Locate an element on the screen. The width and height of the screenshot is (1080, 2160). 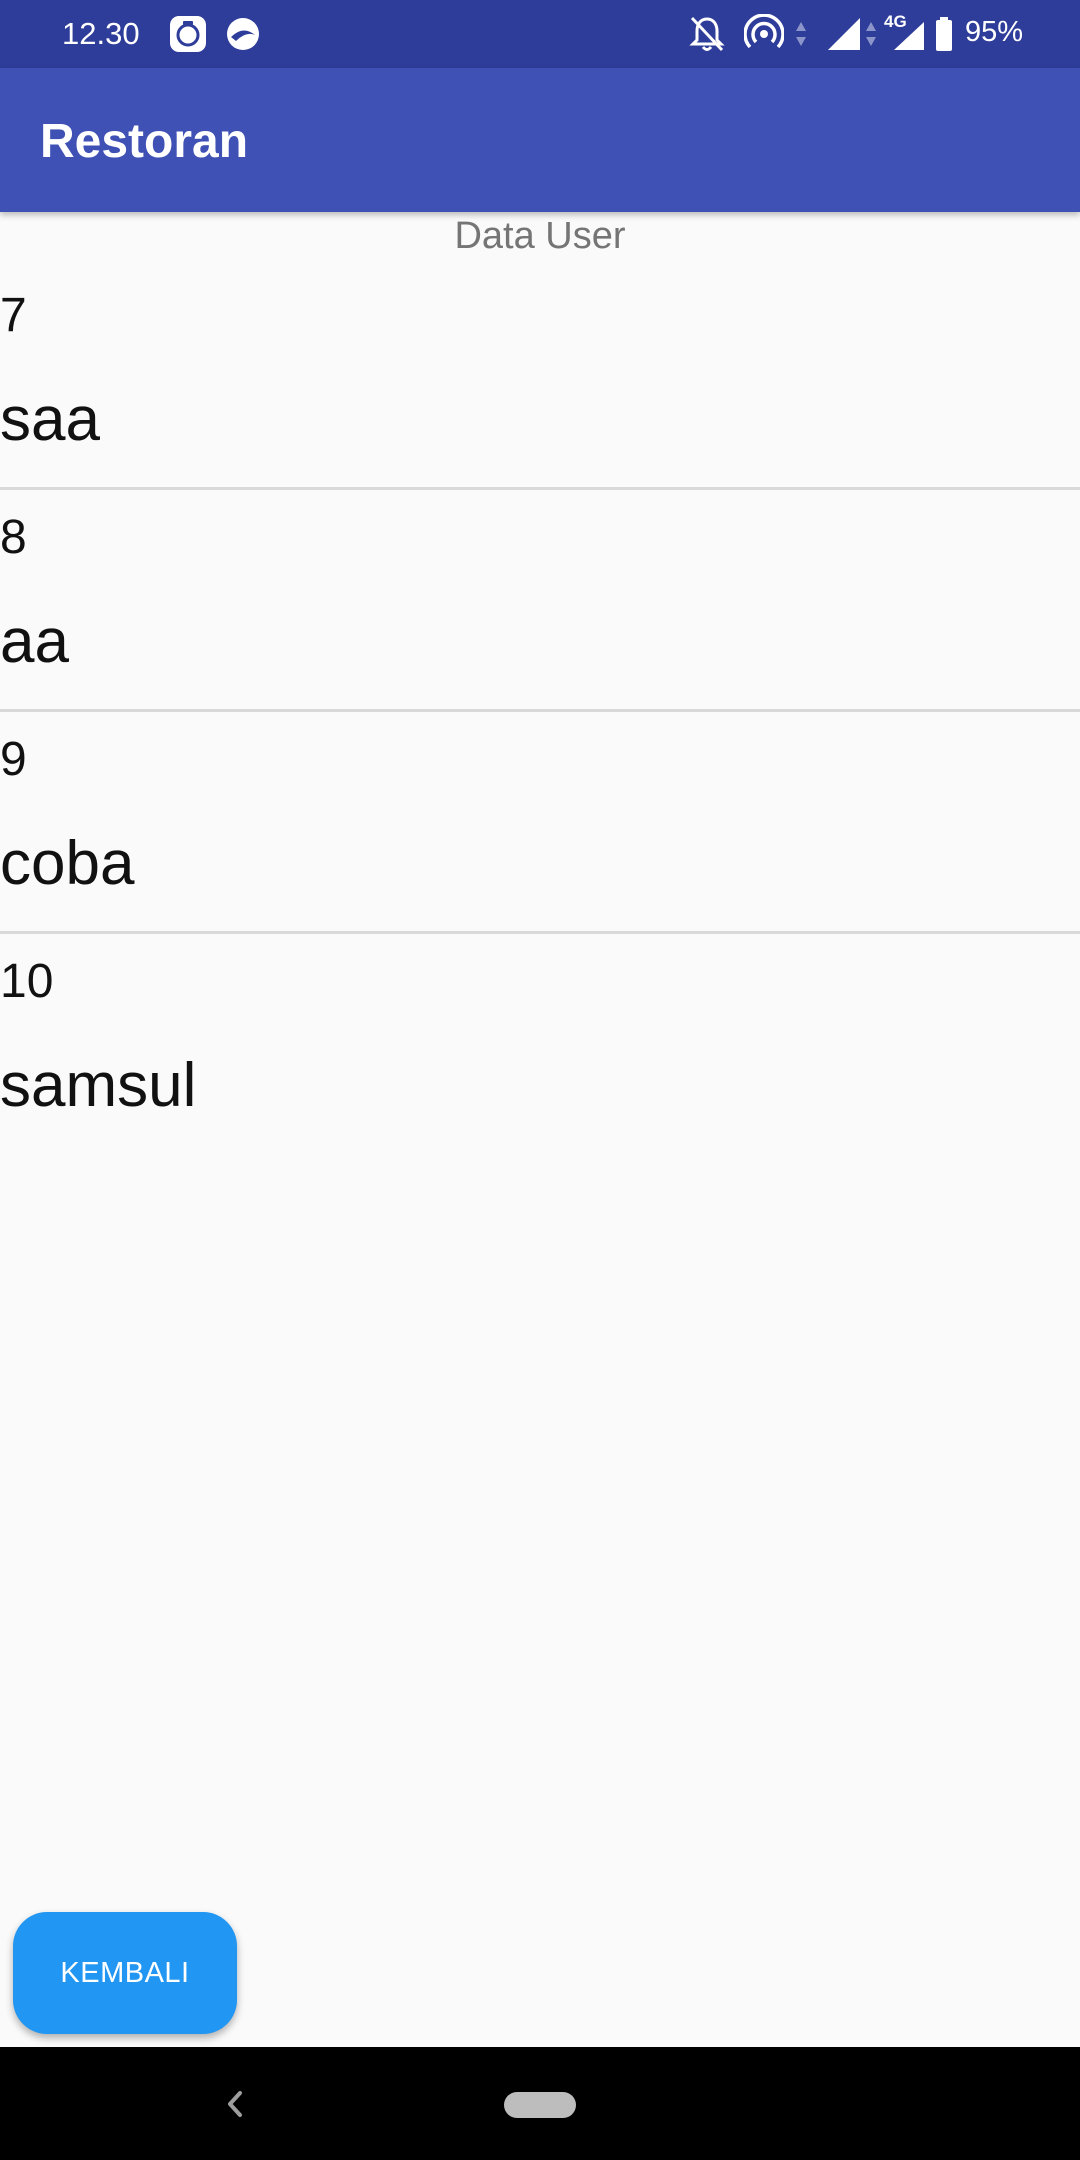
nav-home-pill is located at coordinates (540, 2105).